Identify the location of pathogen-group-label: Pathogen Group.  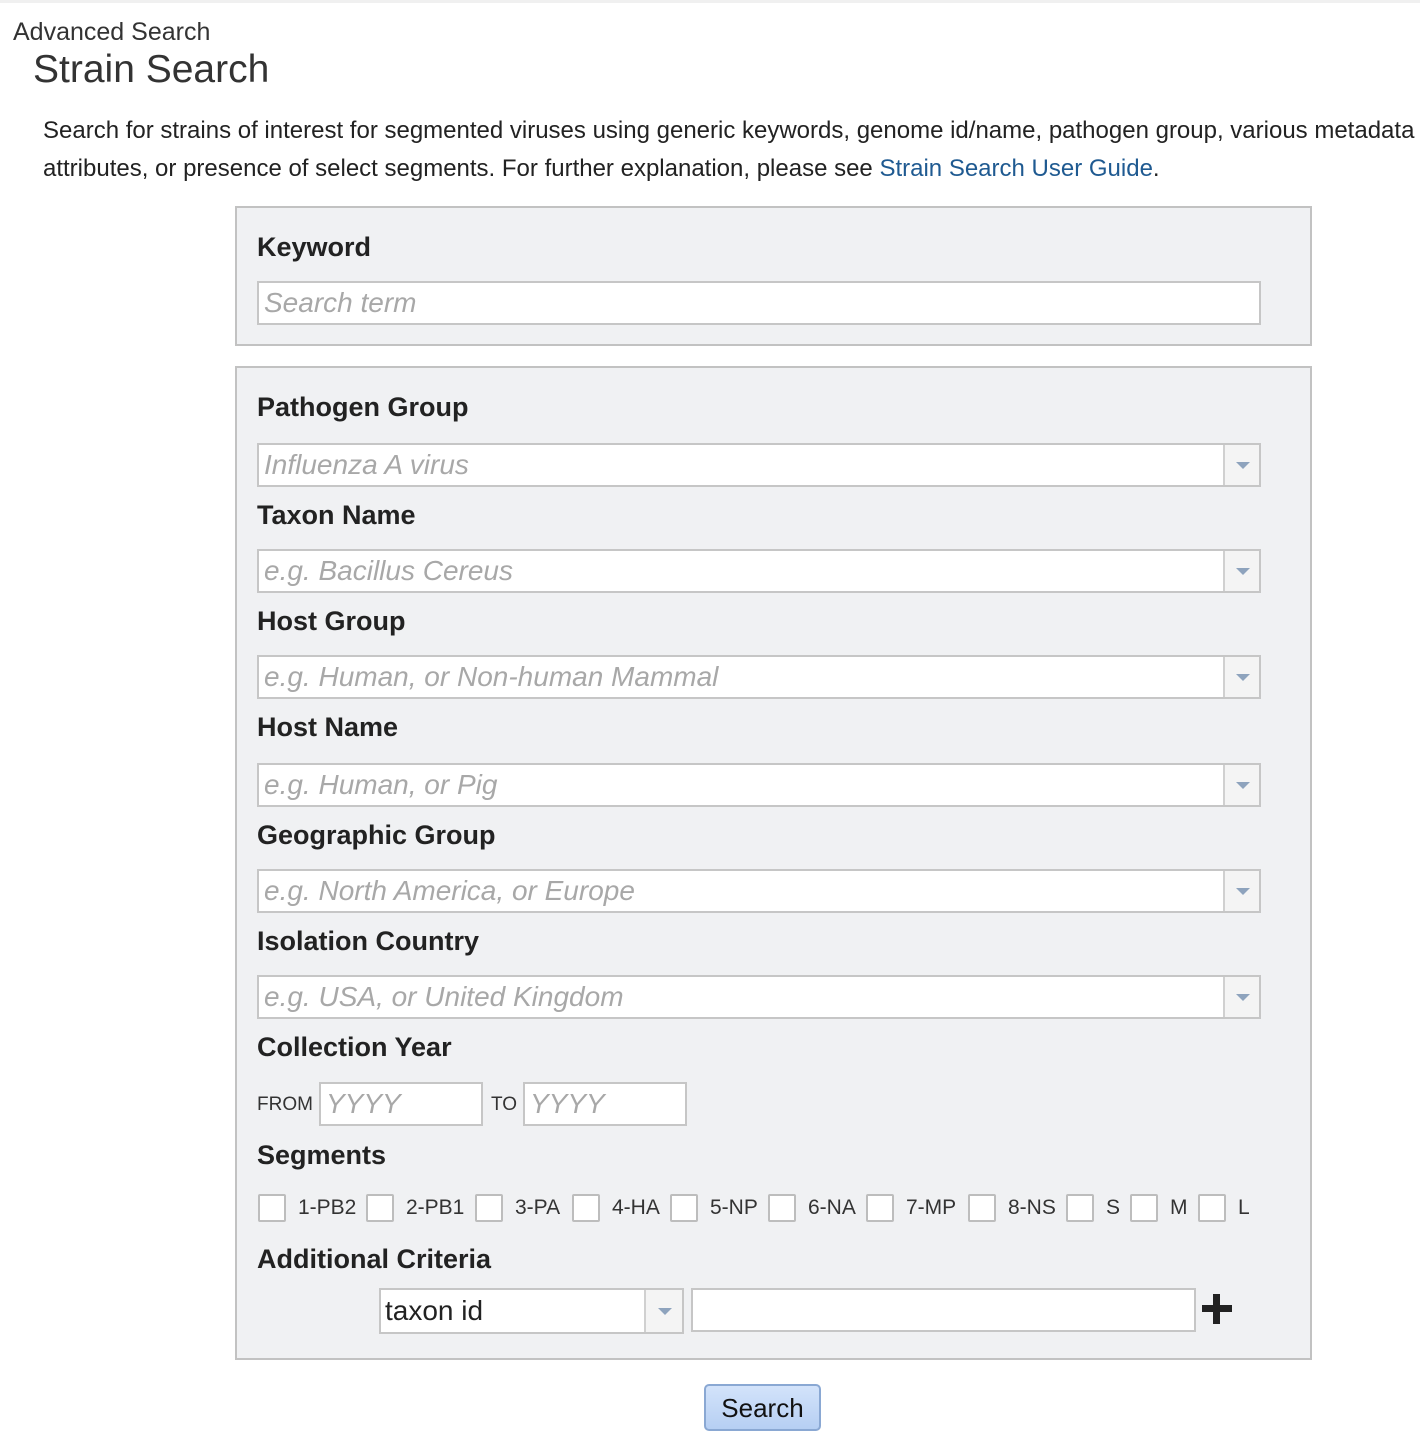
(363, 407).